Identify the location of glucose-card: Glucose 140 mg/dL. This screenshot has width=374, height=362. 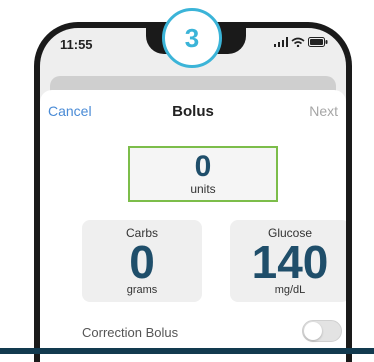
(288, 261).